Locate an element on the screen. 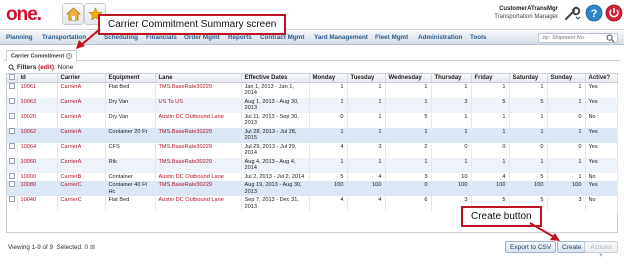 The height and width of the screenshot is (270, 624). cell-effective-dates: Jul 29, 2013 - Jul 29, 2014 is located at coordinates (275, 150).